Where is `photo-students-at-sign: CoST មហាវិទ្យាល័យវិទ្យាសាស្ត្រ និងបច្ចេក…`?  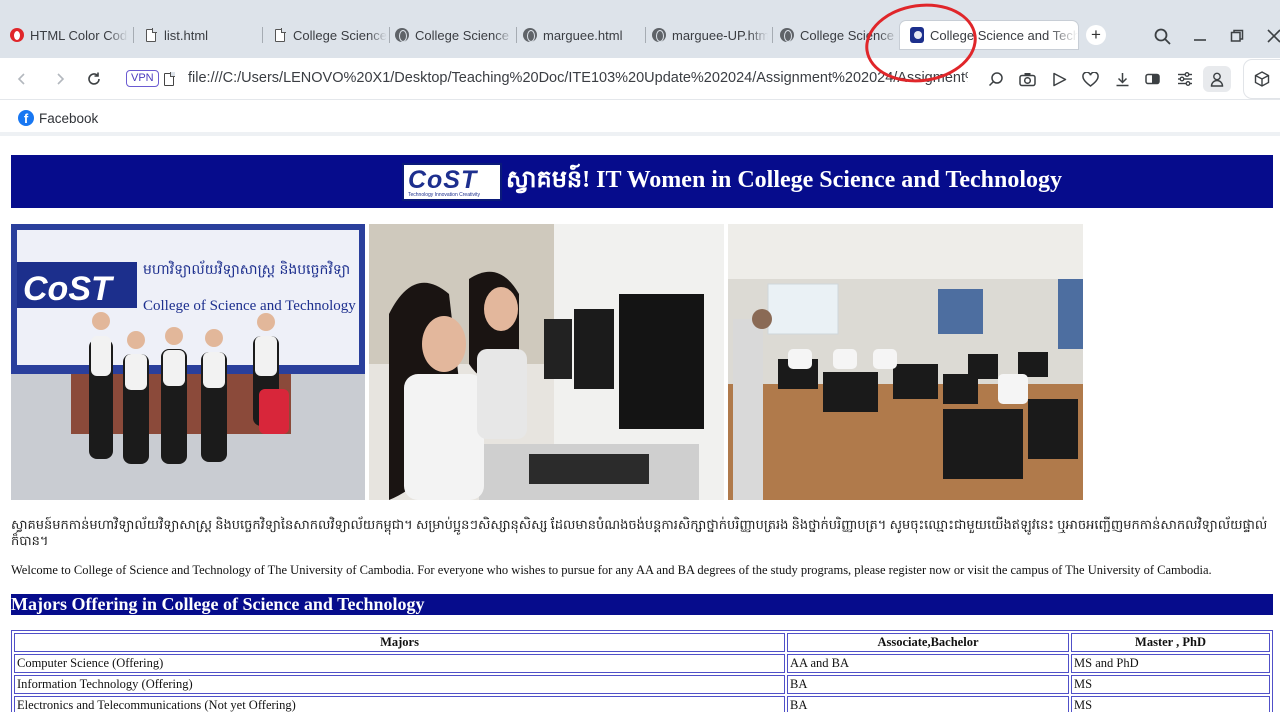 photo-students-at-sign: CoST មហាវិទ្យាល័យវិទ្យាសាស្ត្រ និងបច្ចេក… is located at coordinates (188, 362).